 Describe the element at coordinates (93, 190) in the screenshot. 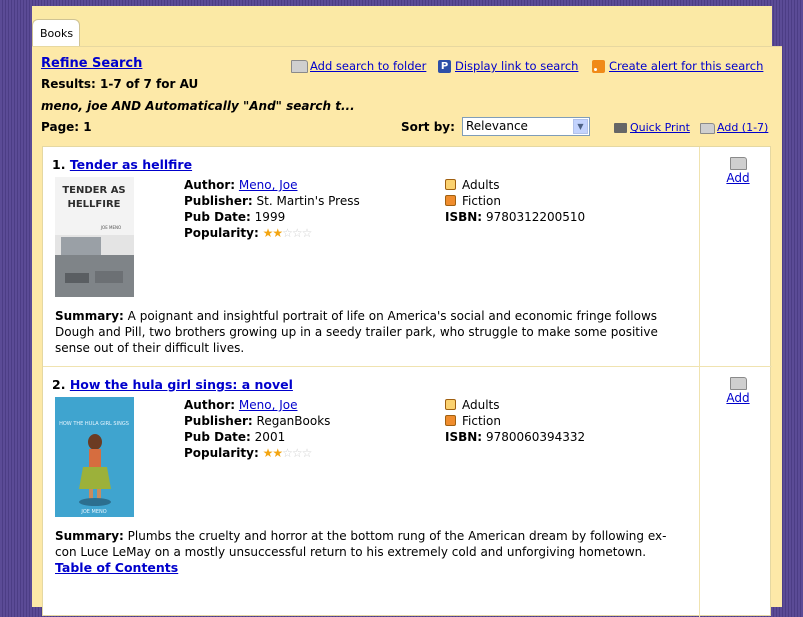

I see `svg-text: TENDER AS` at that location.